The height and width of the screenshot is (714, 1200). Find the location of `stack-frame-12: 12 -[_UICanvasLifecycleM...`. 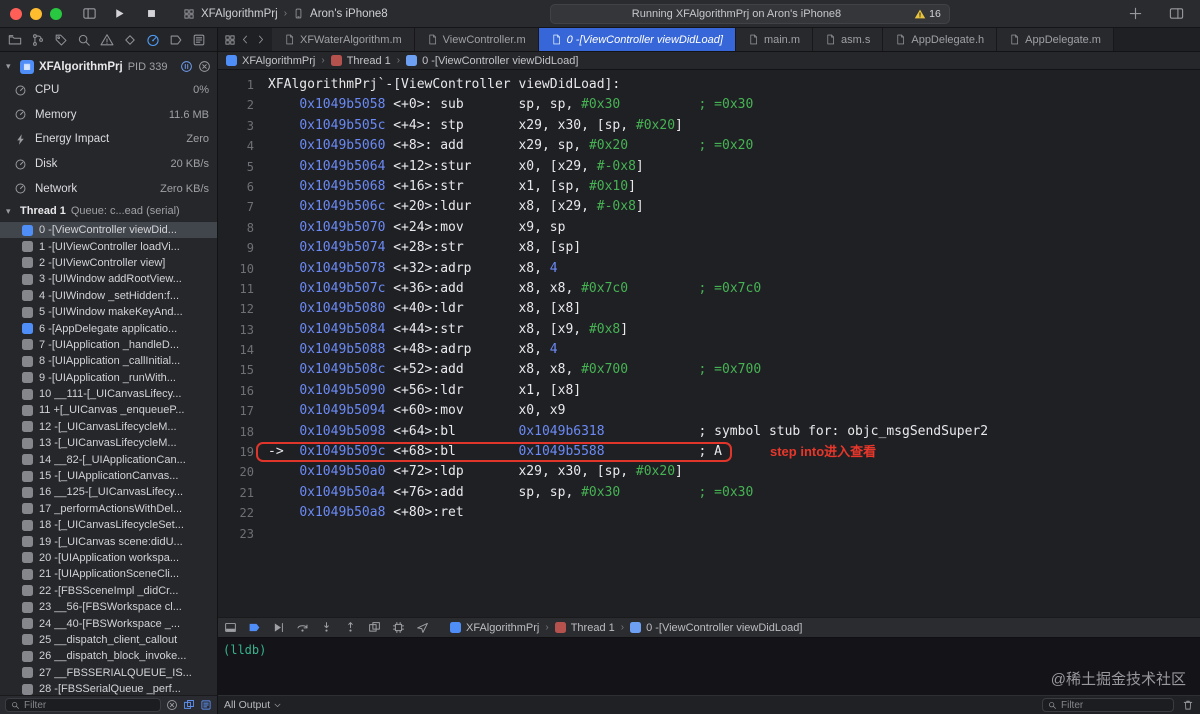

stack-frame-12: 12 -[_UICanvasLifecycleM... is located at coordinates (108, 427).